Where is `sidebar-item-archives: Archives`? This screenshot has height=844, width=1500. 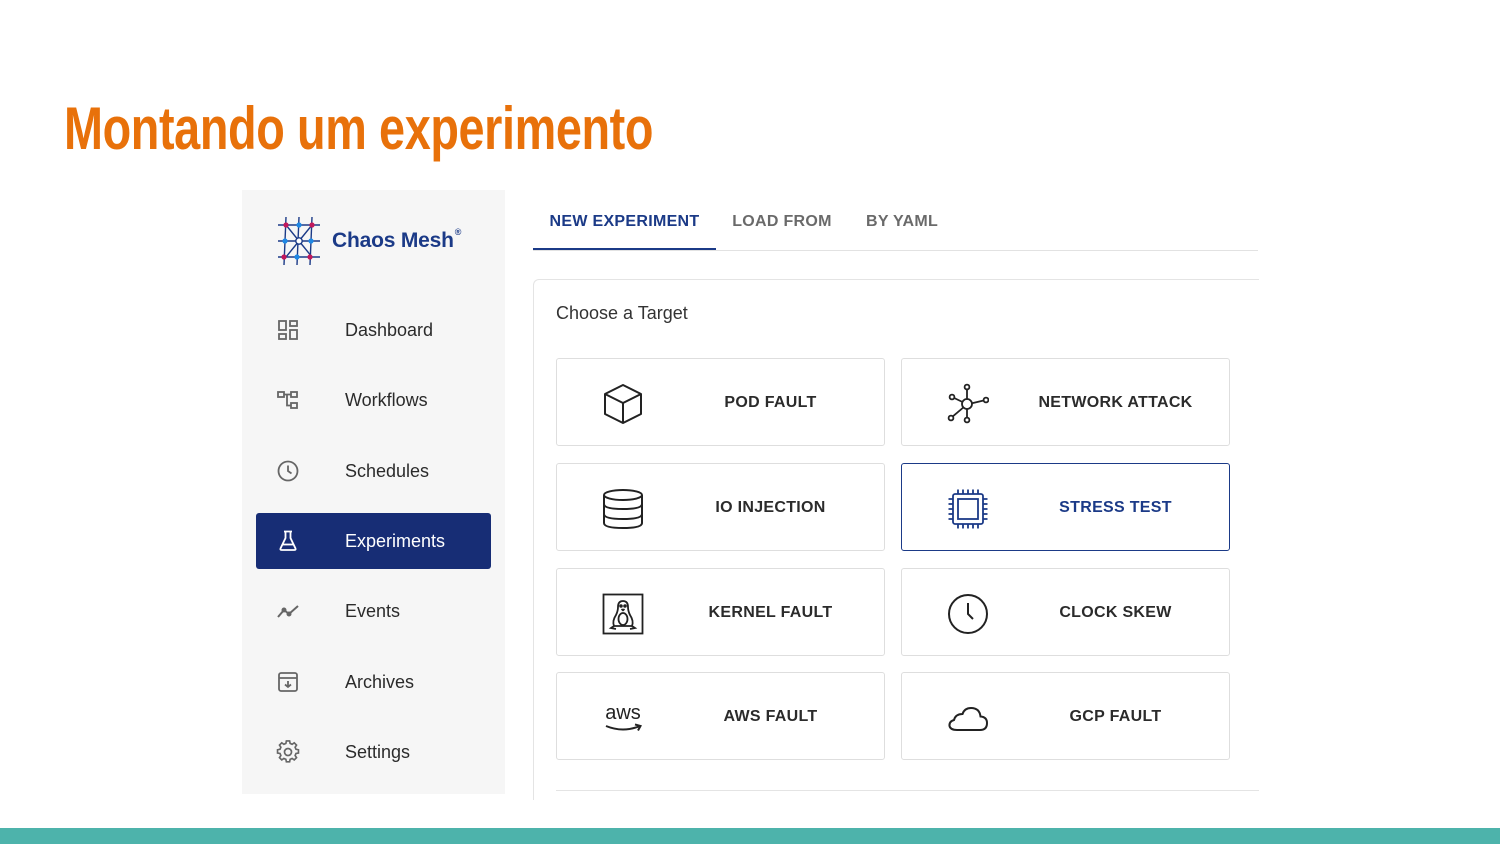
sidebar-item-archives: Archives is located at coordinates (373, 682).